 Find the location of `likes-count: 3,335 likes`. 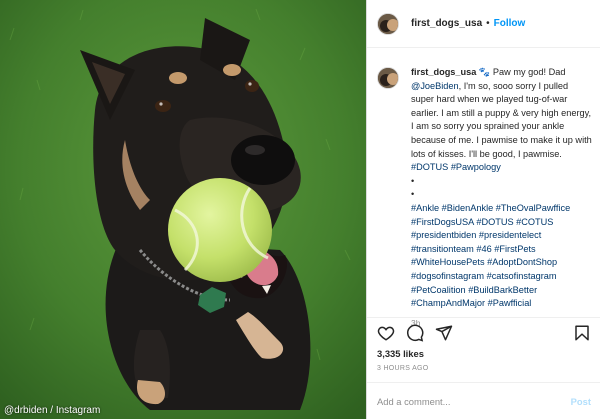

likes-count: 3,335 likes is located at coordinates (400, 353).